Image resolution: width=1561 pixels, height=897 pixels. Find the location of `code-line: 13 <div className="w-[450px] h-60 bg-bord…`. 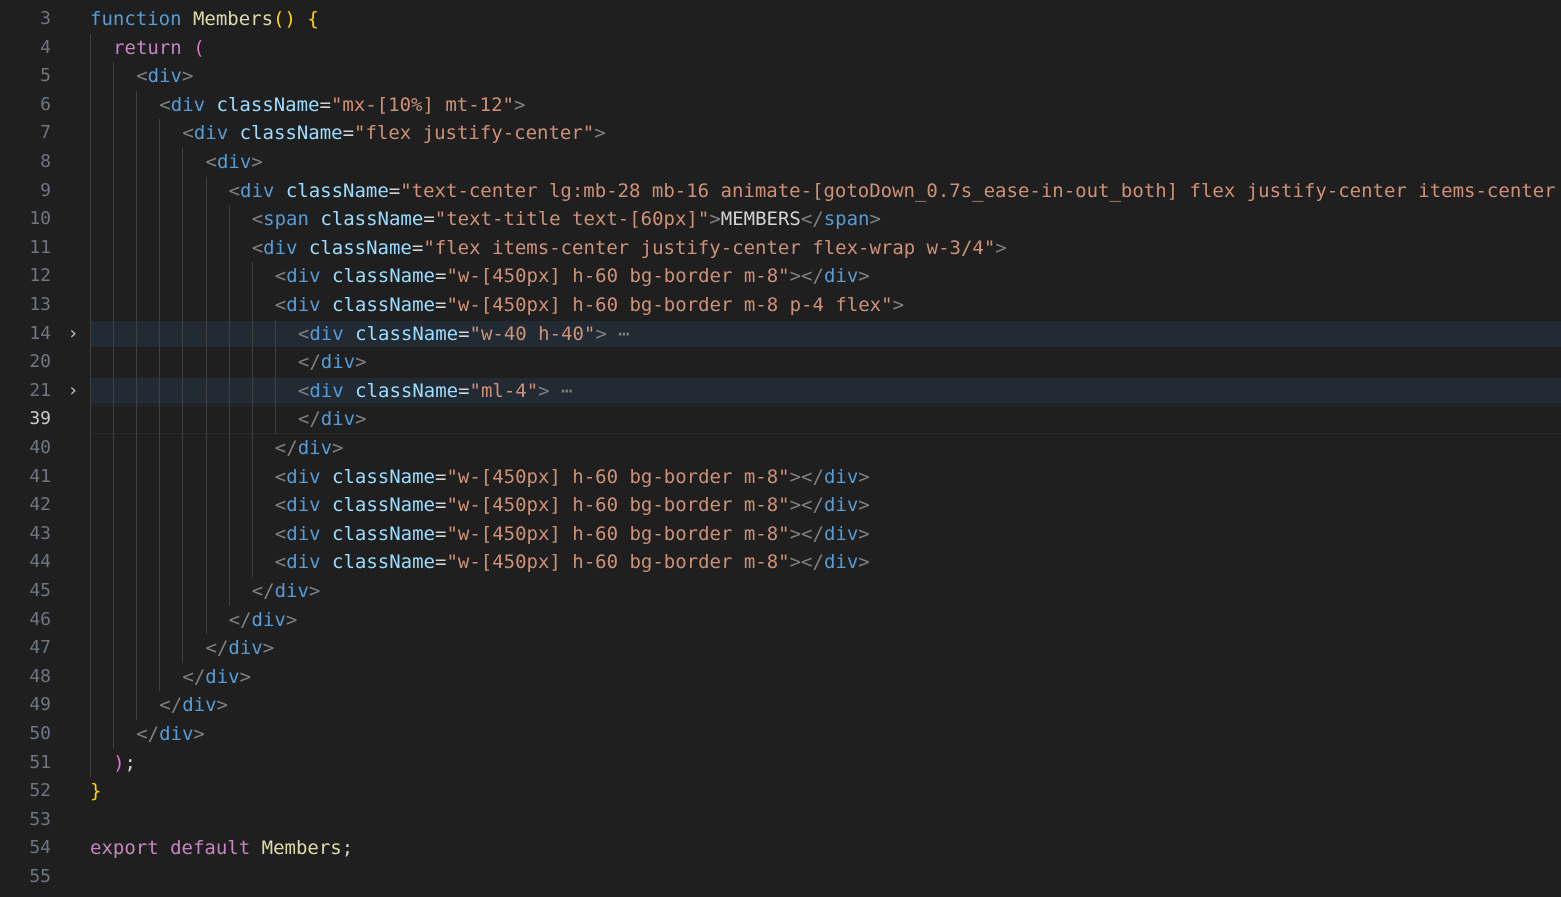

code-line: 13 <div className="w-[450px] h-60 bg-bord… is located at coordinates (780, 305).